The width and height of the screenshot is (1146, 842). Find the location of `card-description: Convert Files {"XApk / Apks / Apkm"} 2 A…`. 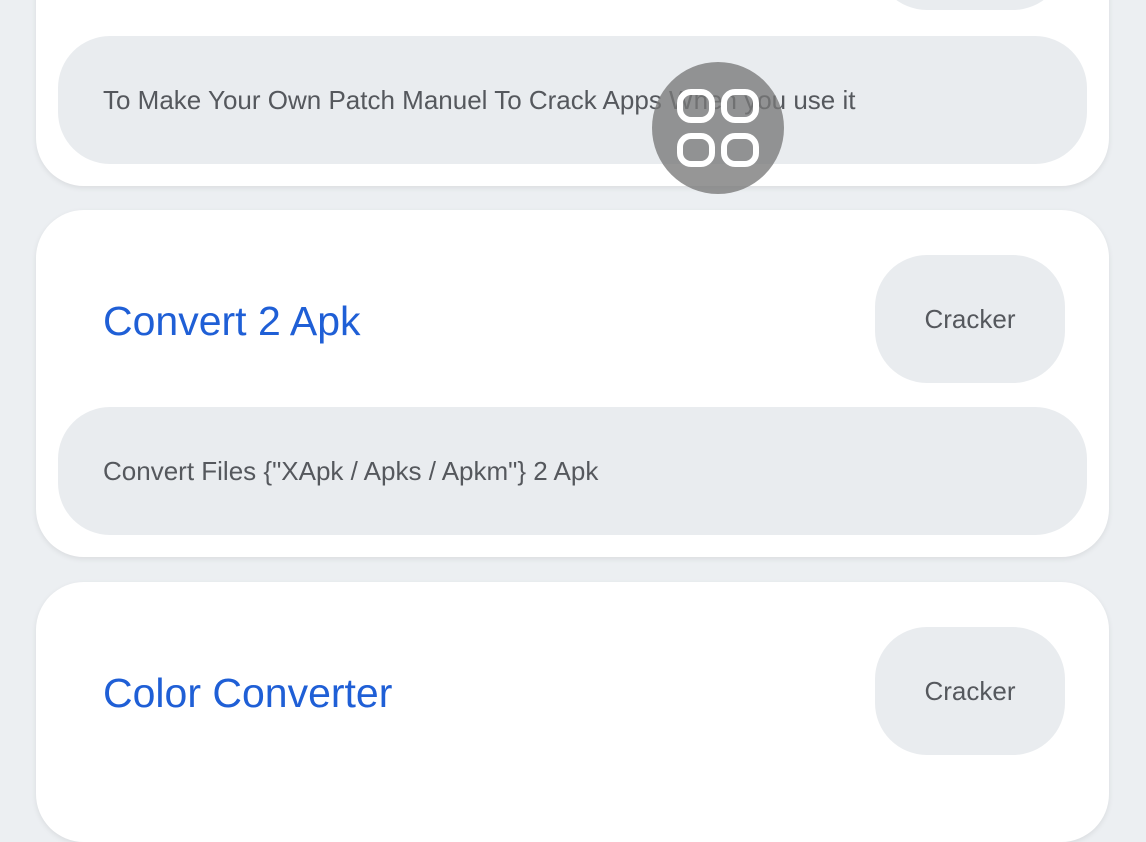

card-description: Convert Files {"XApk / Apks / Apkm"} 2 A… is located at coordinates (351, 470).